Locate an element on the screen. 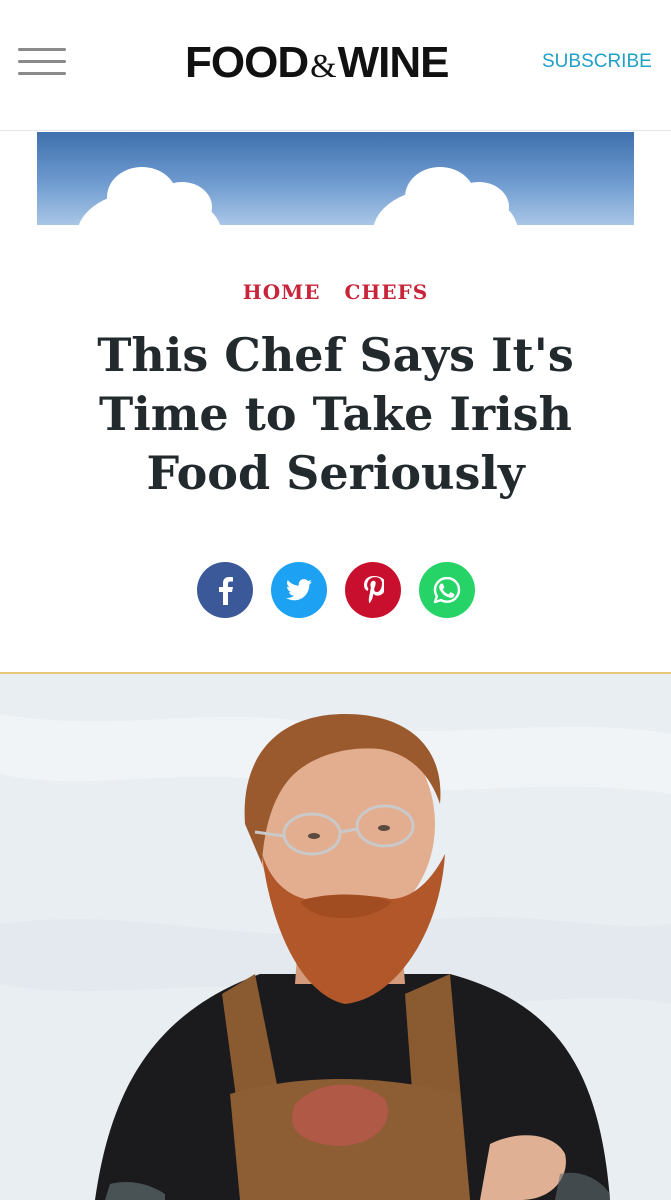 The width and height of the screenshot is (671, 1200). site-header: FOOD&WINE SUBSCRIBE is located at coordinates (335, 65).